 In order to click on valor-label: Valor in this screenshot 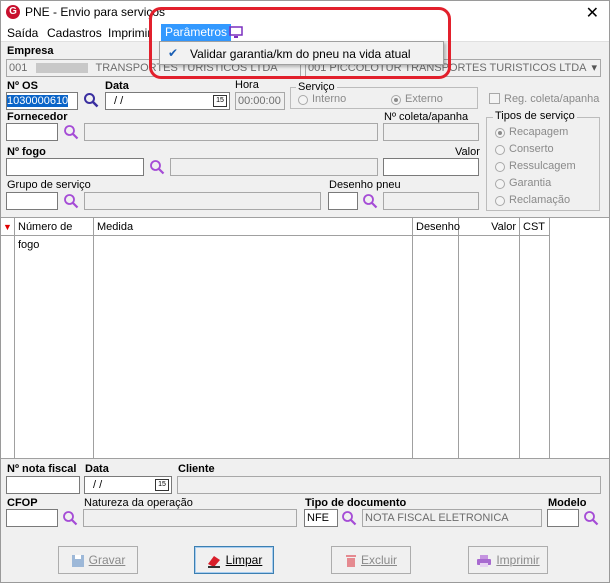, I will do `click(467, 152)`.